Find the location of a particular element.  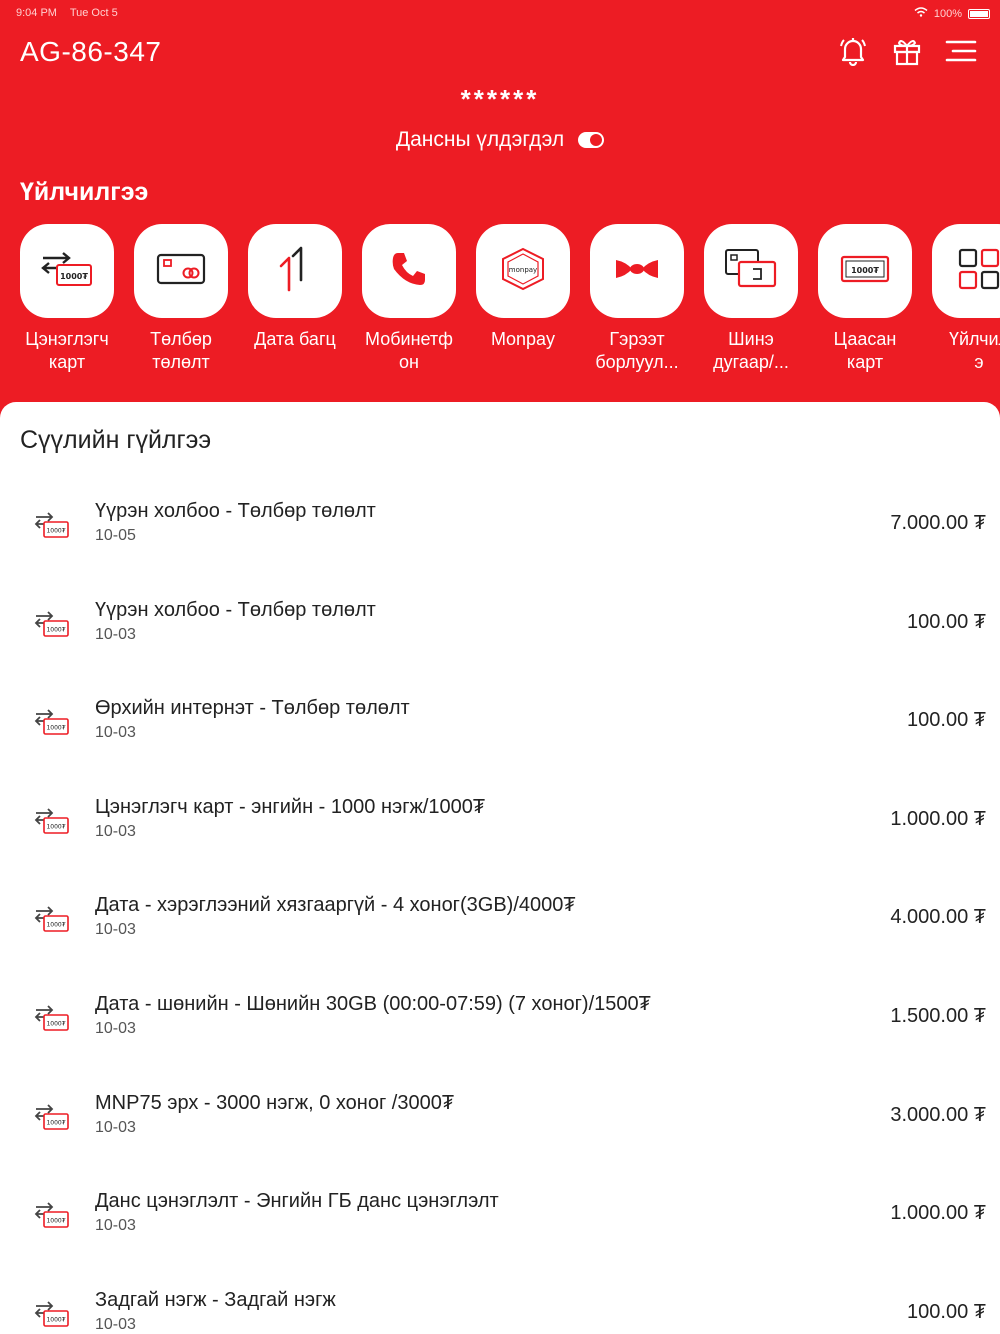

transaction-amount: 3.000.00 ₮ is located at coordinates (938, 1114).